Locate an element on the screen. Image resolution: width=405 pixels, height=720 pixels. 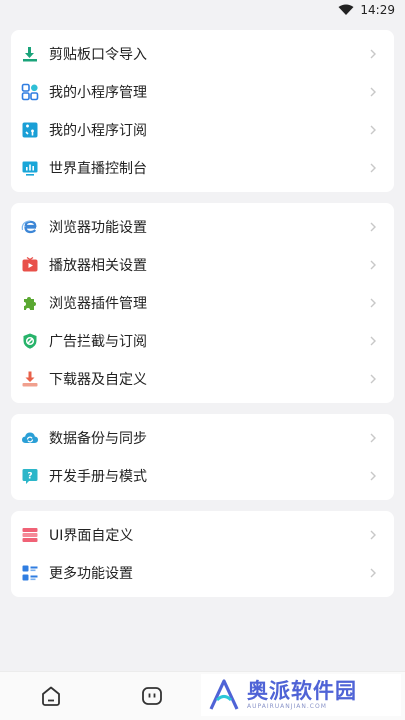
video-player-icon is located at coordinates (30, 265).